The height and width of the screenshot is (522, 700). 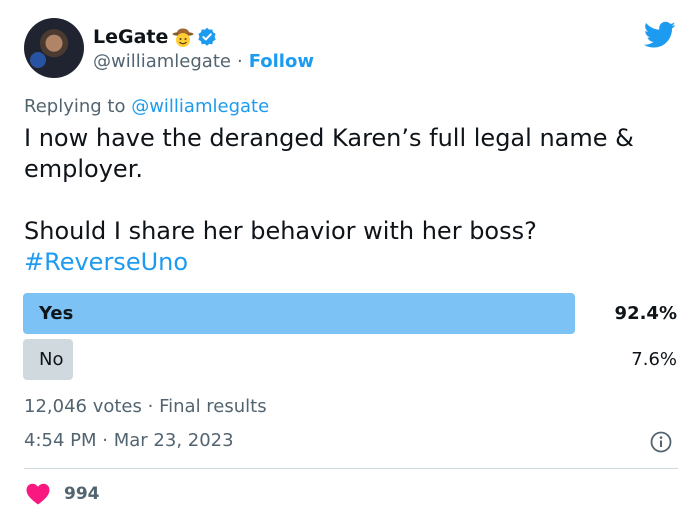 What do you see at coordinates (183, 37) in the screenshot?
I see `cowboy-hat-face-icon` at bounding box center [183, 37].